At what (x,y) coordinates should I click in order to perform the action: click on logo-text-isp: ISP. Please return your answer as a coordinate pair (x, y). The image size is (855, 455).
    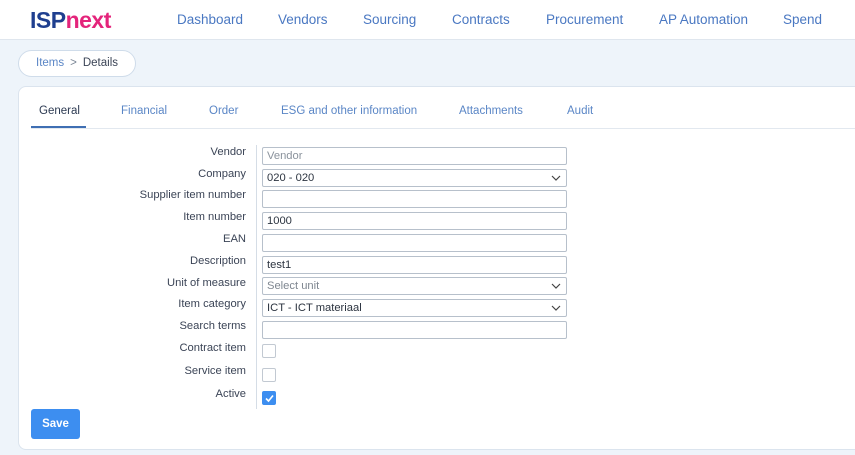
    Looking at the image, I should click on (48, 20).